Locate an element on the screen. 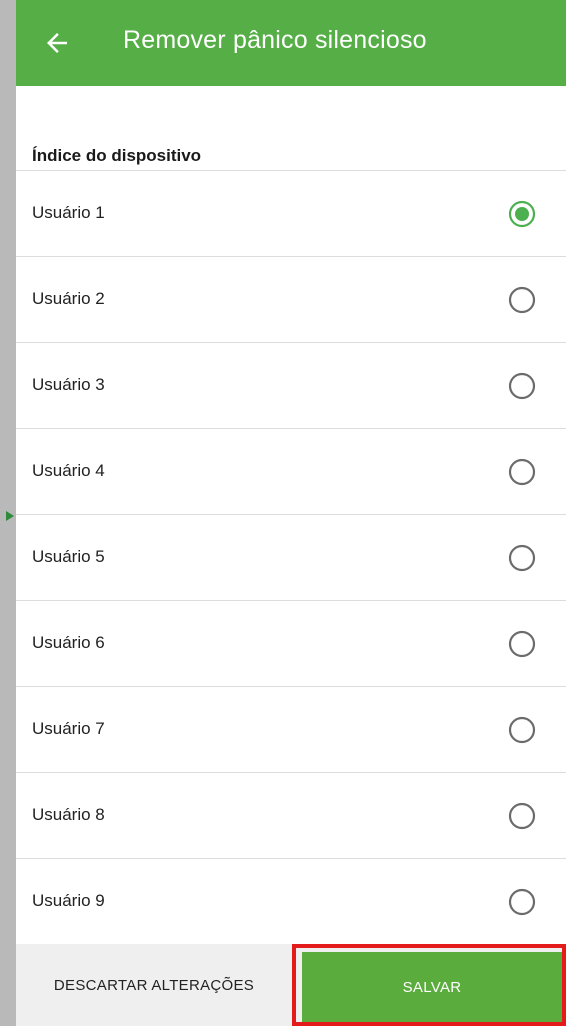  save-button: SALVAR is located at coordinates (432, 987).